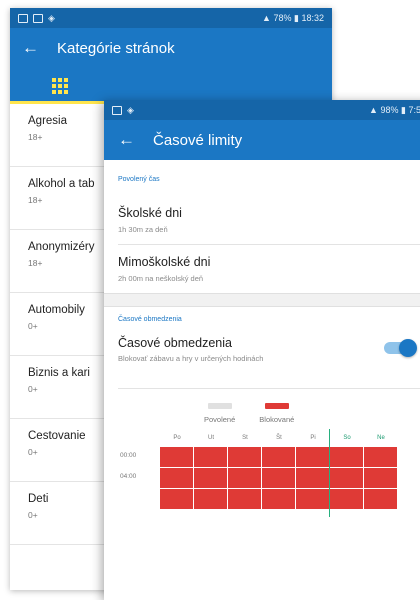  I want to click on allowed-swatch, so click(219, 406).